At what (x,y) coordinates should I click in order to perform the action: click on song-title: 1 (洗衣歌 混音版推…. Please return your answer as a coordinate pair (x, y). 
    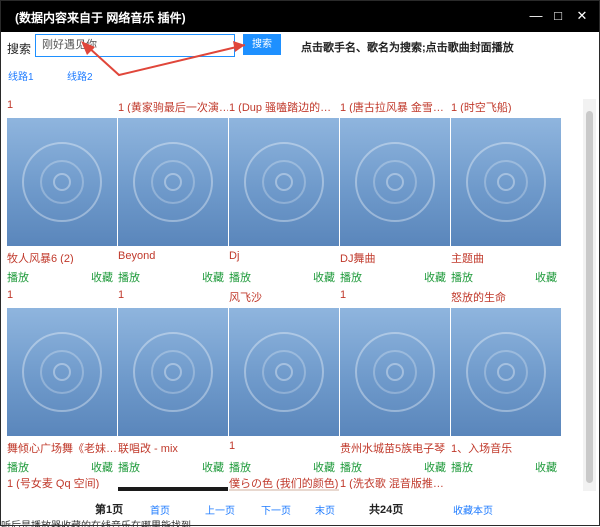
    Looking at the image, I should click on (395, 482).